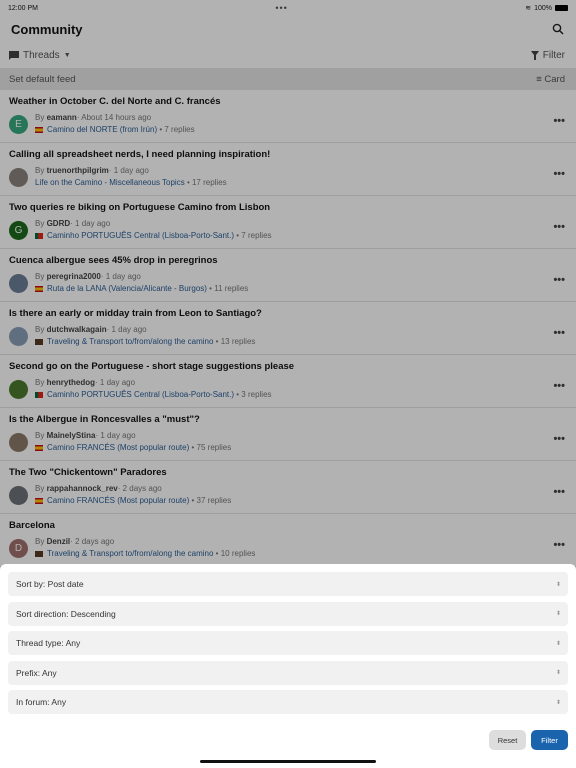 The height and width of the screenshot is (768, 576). What do you see at coordinates (288, 613) in the screenshot?
I see `filter-select: Sort direction: Descending ⬍` at bounding box center [288, 613].